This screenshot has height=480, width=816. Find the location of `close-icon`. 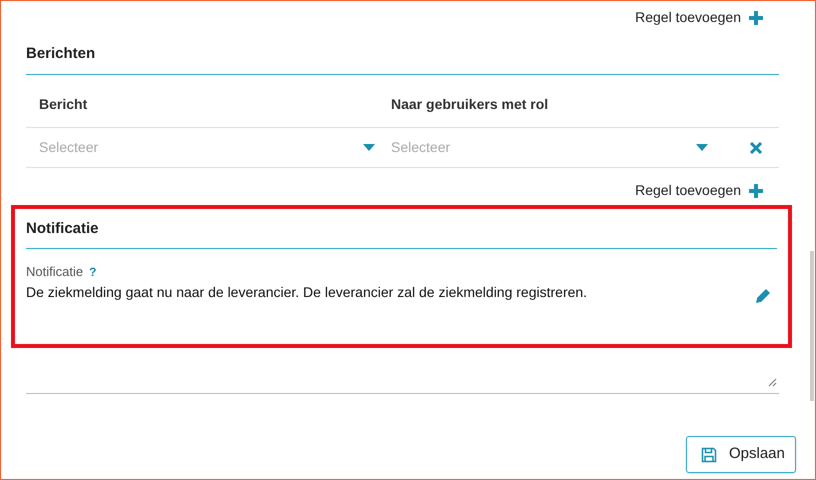

close-icon is located at coordinates (756, 148).